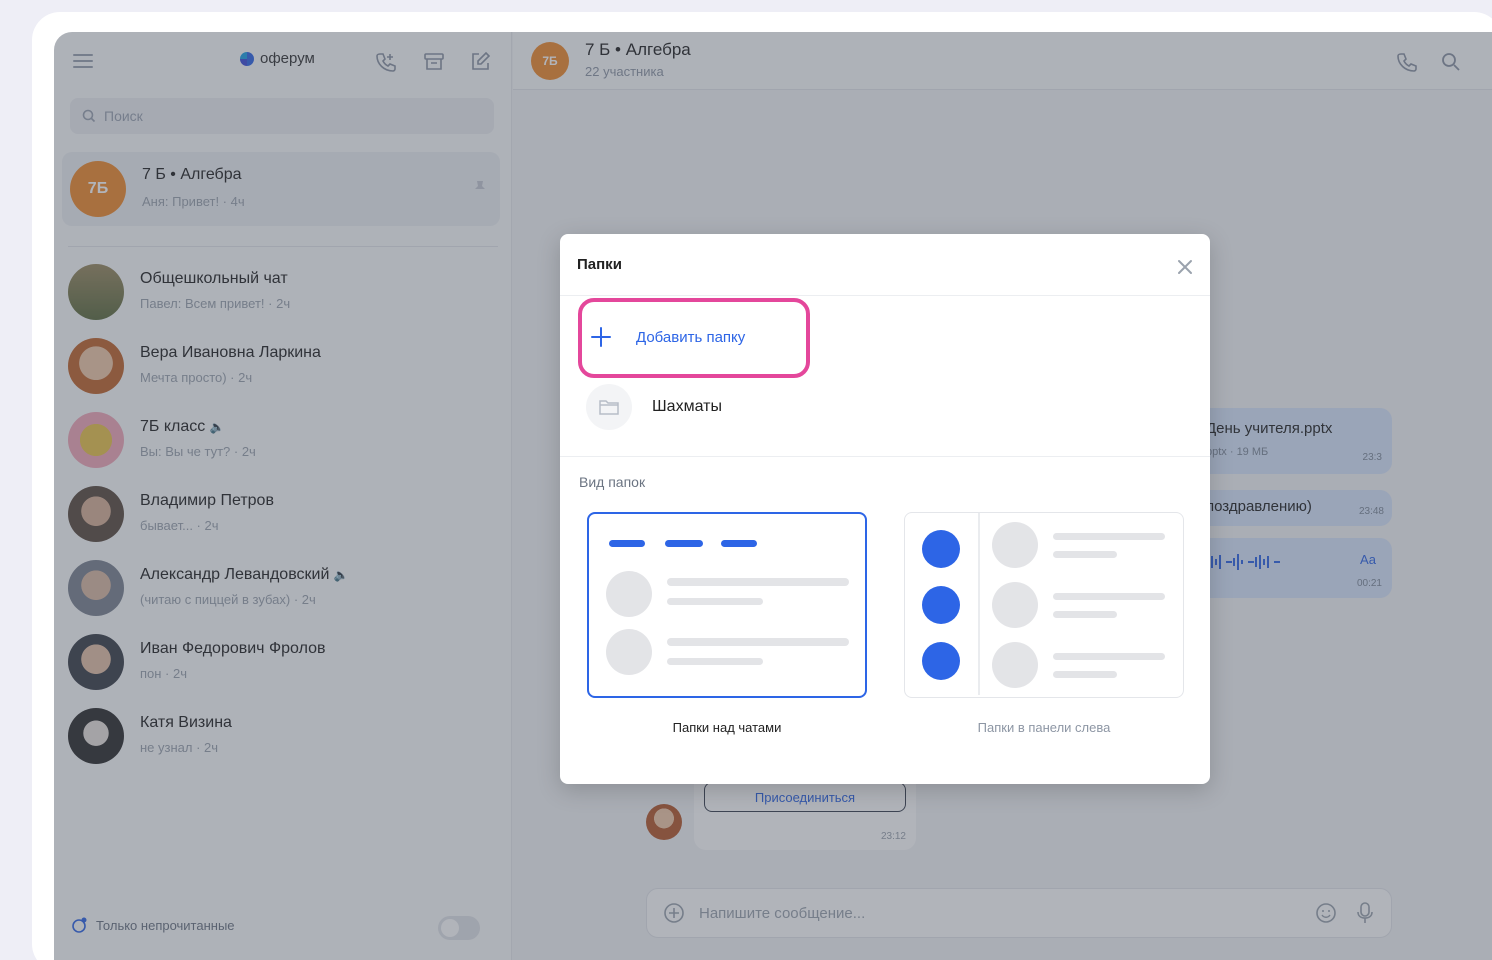 Image resolution: width=1492 pixels, height=960 pixels. What do you see at coordinates (1185, 267) in the screenshot?
I see `close-icon` at bounding box center [1185, 267].